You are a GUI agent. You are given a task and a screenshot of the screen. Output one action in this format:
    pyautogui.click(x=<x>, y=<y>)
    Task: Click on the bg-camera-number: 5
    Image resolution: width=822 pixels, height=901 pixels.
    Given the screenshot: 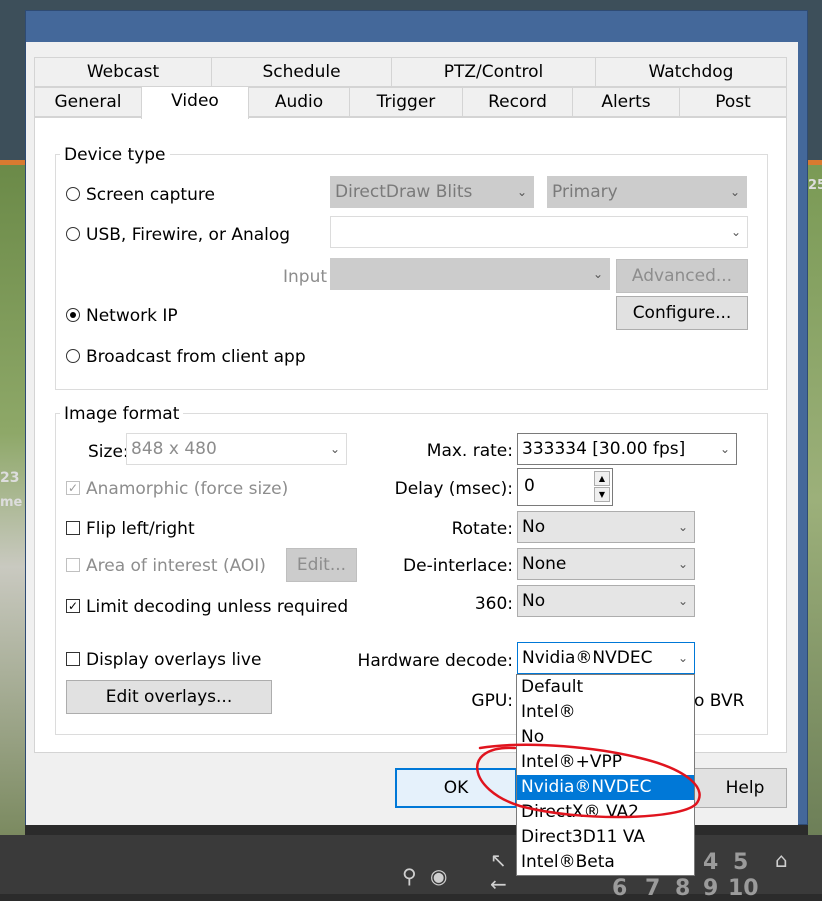 What is the action you would take?
    pyautogui.click(x=740, y=862)
    